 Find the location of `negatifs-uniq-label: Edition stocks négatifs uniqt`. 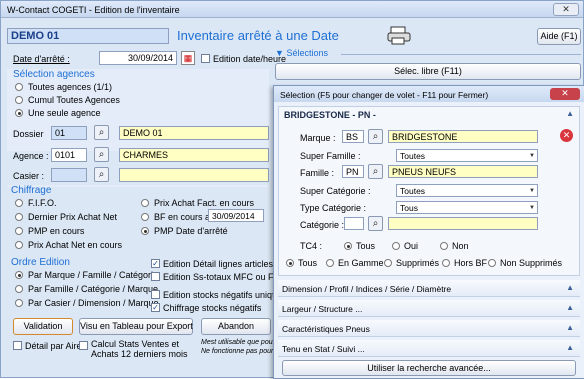

negatifs-uniq-label: Edition stocks négatifs uniqt is located at coordinates (219, 295).